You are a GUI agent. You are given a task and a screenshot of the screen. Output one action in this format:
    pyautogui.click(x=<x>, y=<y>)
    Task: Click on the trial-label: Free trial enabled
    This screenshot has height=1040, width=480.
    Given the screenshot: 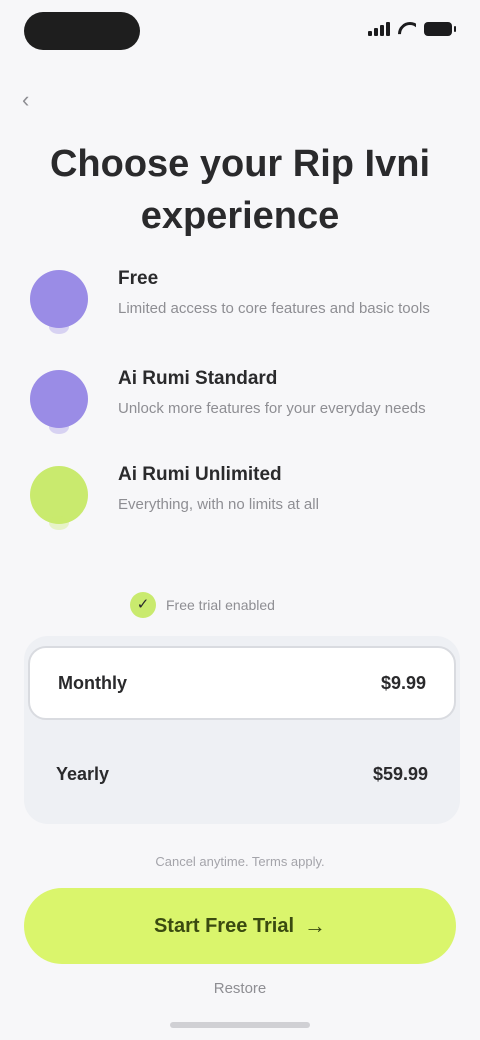 What is the action you would take?
    pyautogui.click(x=220, y=605)
    